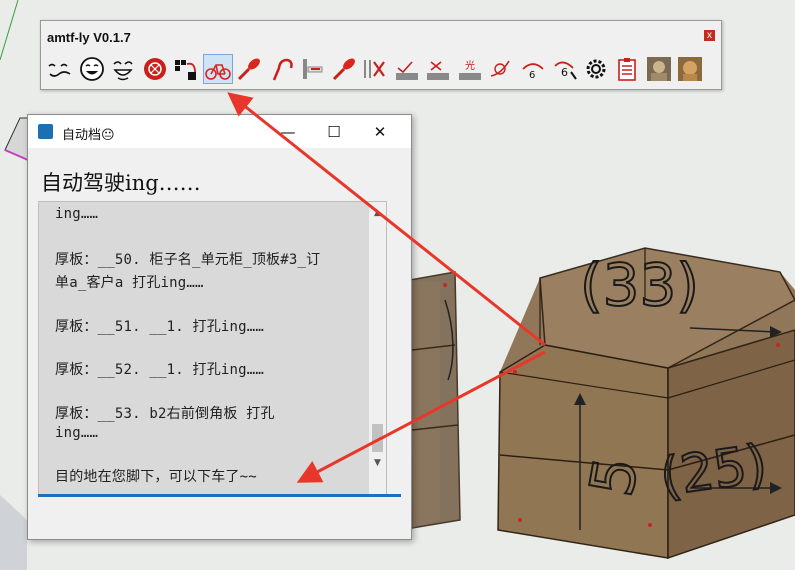 This screenshot has height=570, width=795. Describe the element at coordinates (377, 349) in the screenshot. I see `log-scrollbar: ▲ ▼` at that location.